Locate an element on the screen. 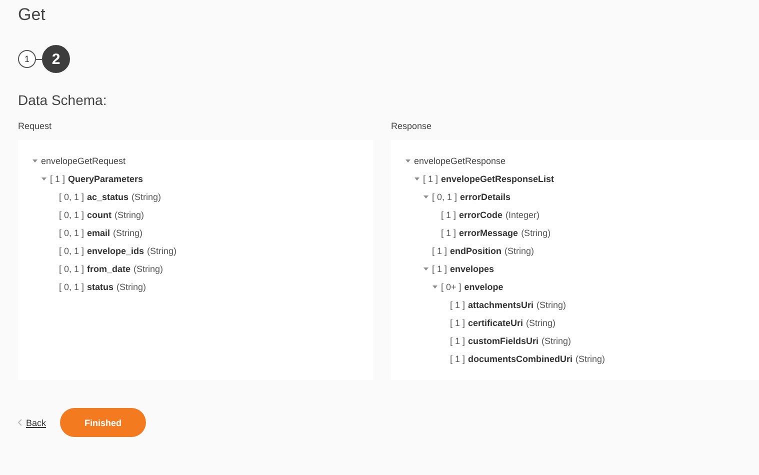 The width and height of the screenshot is (759, 475). schema-field: [ 1 ] endPosition (String) is located at coordinates (483, 251).